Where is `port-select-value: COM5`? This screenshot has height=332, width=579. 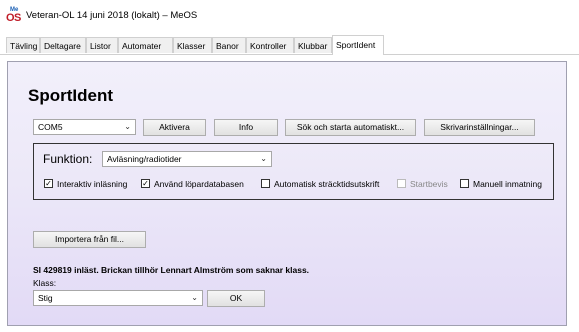
port-select-value: COM5 is located at coordinates (50, 127).